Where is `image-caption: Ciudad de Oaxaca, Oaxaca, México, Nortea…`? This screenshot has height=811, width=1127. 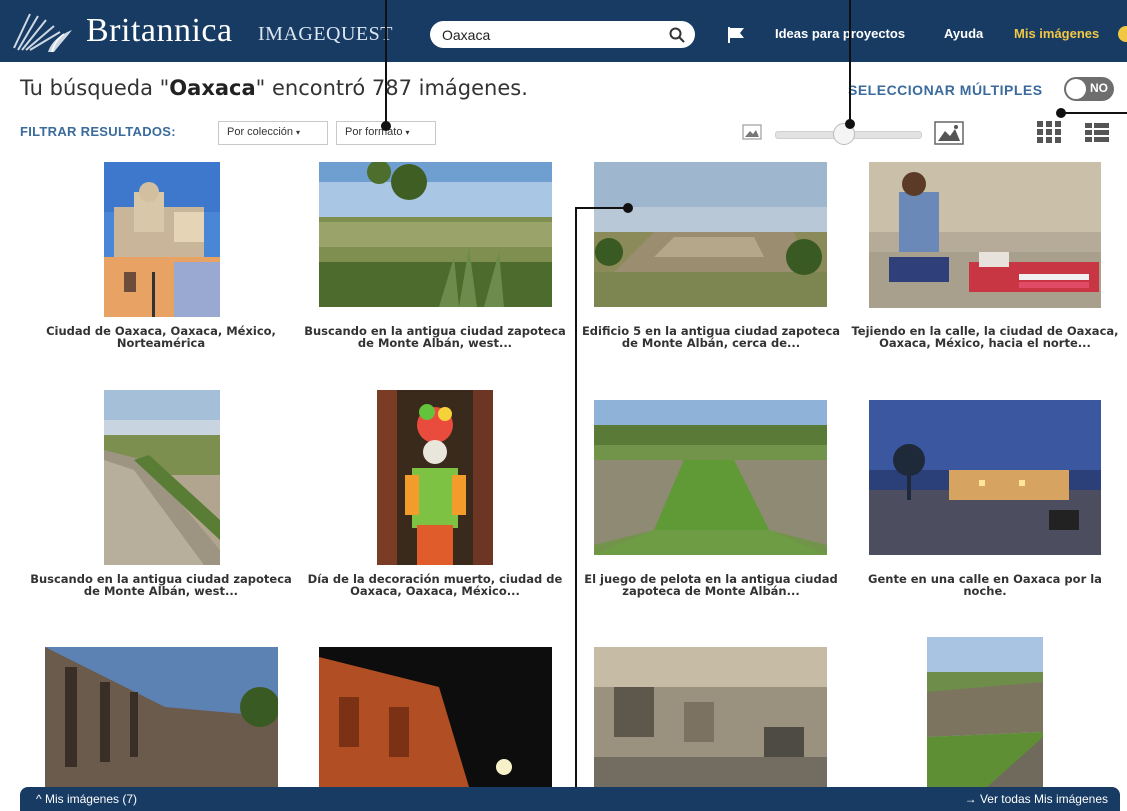 image-caption: Ciudad de Oaxaca, Oaxaca, México, Nortea… is located at coordinates (161, 337).